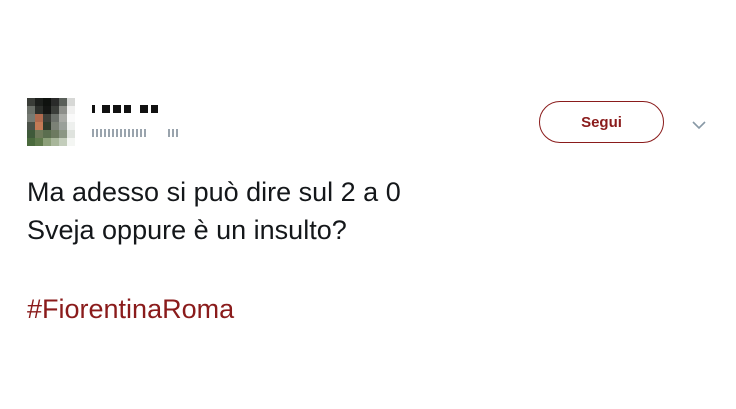  Describe the element at coordinates (51, 122) in the screenshot. I see `avatar` at that location.